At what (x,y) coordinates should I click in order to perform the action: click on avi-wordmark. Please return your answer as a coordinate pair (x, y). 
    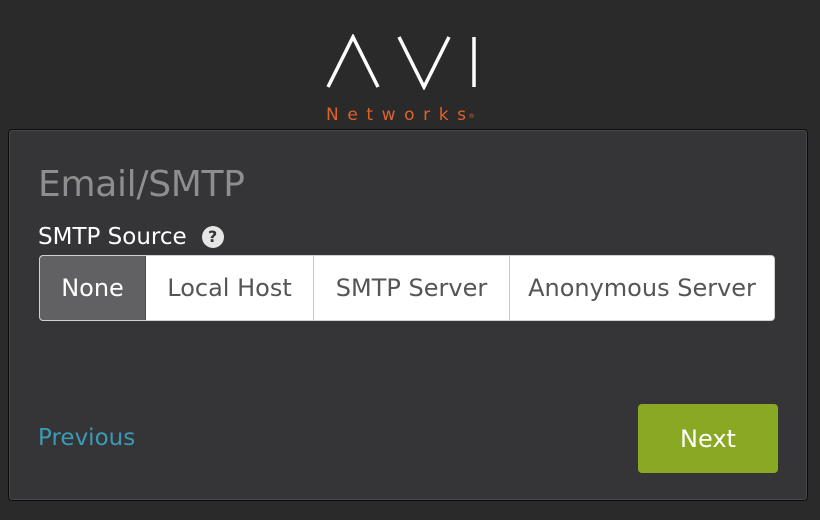
    Looking at the image, I should click on (401, 62).